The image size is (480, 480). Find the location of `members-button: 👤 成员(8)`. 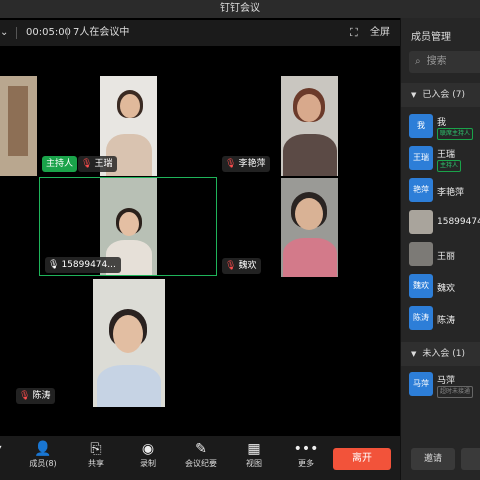

members-button: 👤 成员(8) is located at coordinates (43, 454).